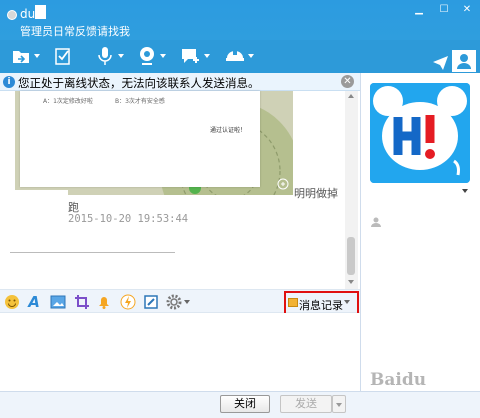  Describe the element at coordinates (444, 10) in the screenshot. I see `maximize-icon: ☐` at that location.